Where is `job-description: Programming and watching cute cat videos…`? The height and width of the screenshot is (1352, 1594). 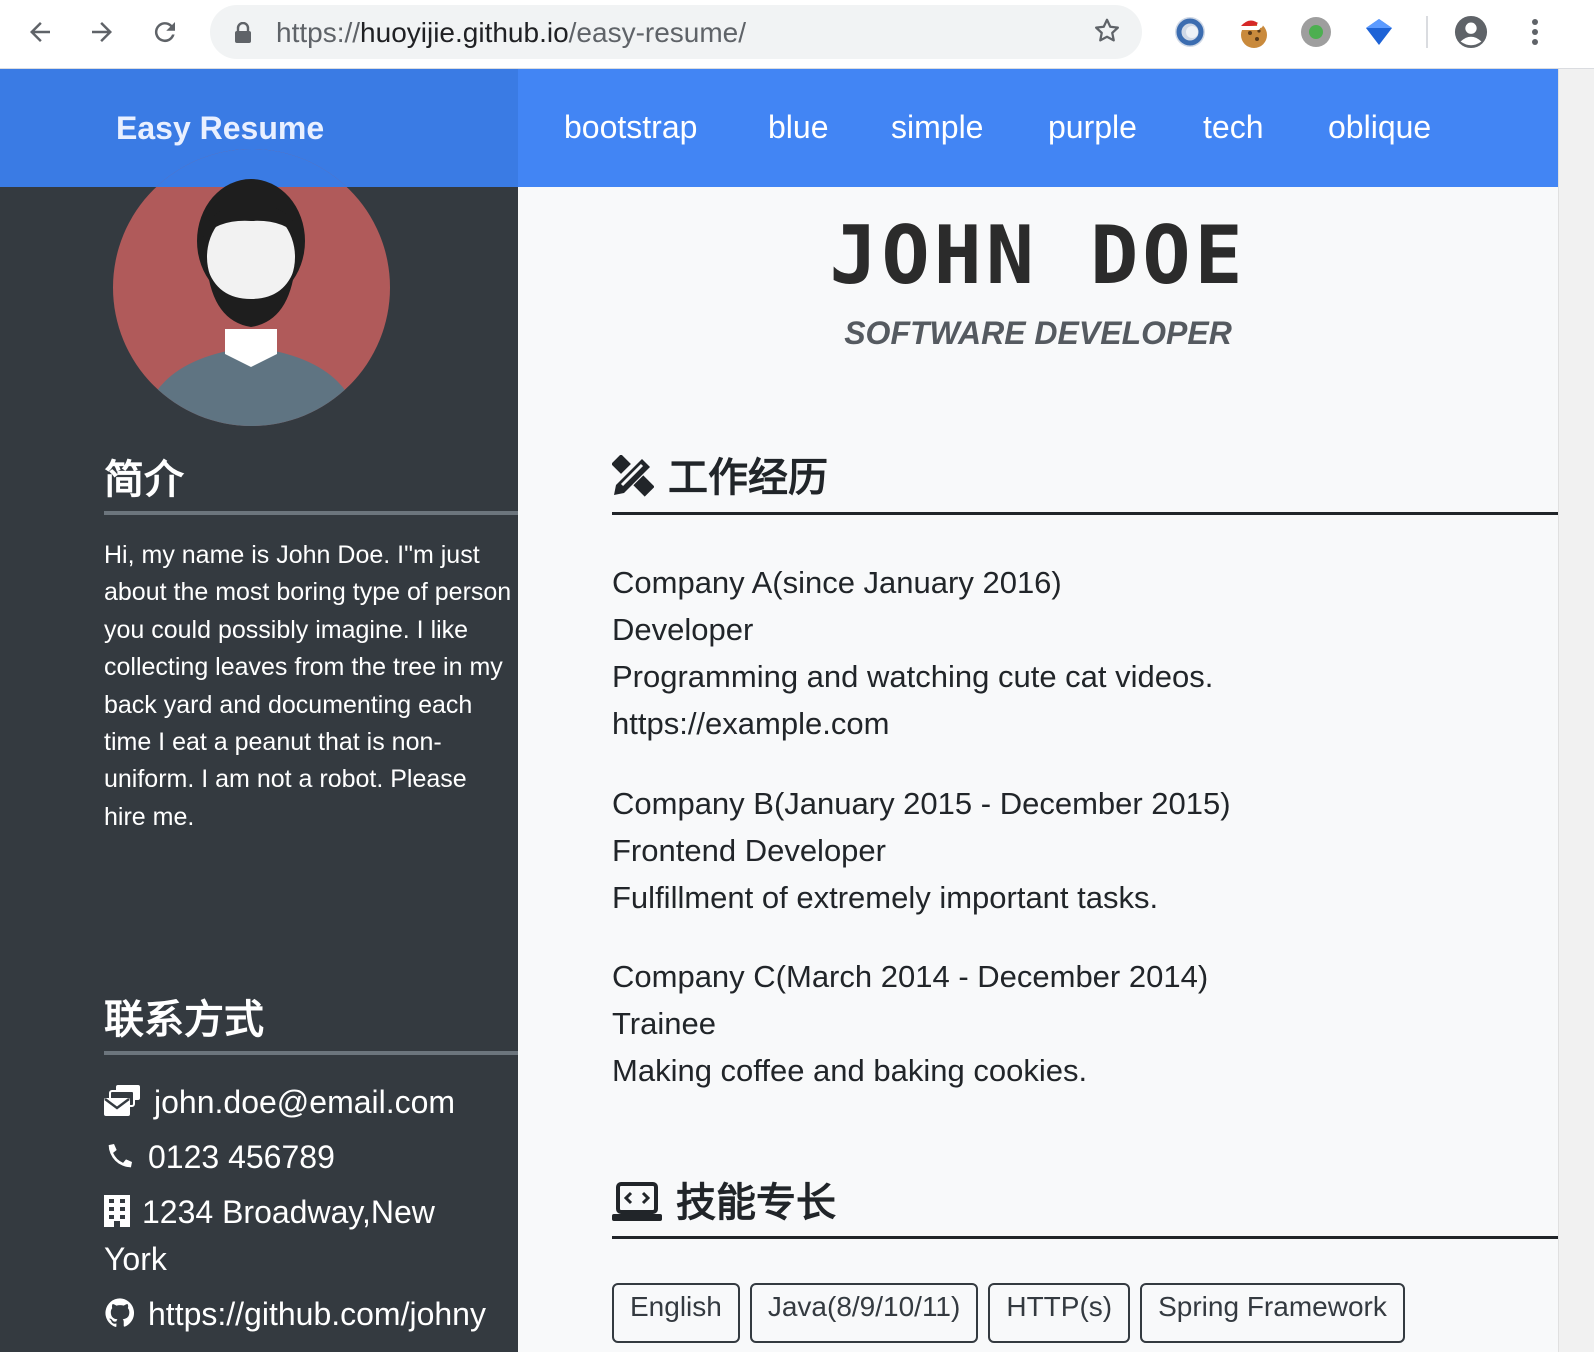
job-description: Programming and watching cute cat videos… is located at coordinates (913, 676).